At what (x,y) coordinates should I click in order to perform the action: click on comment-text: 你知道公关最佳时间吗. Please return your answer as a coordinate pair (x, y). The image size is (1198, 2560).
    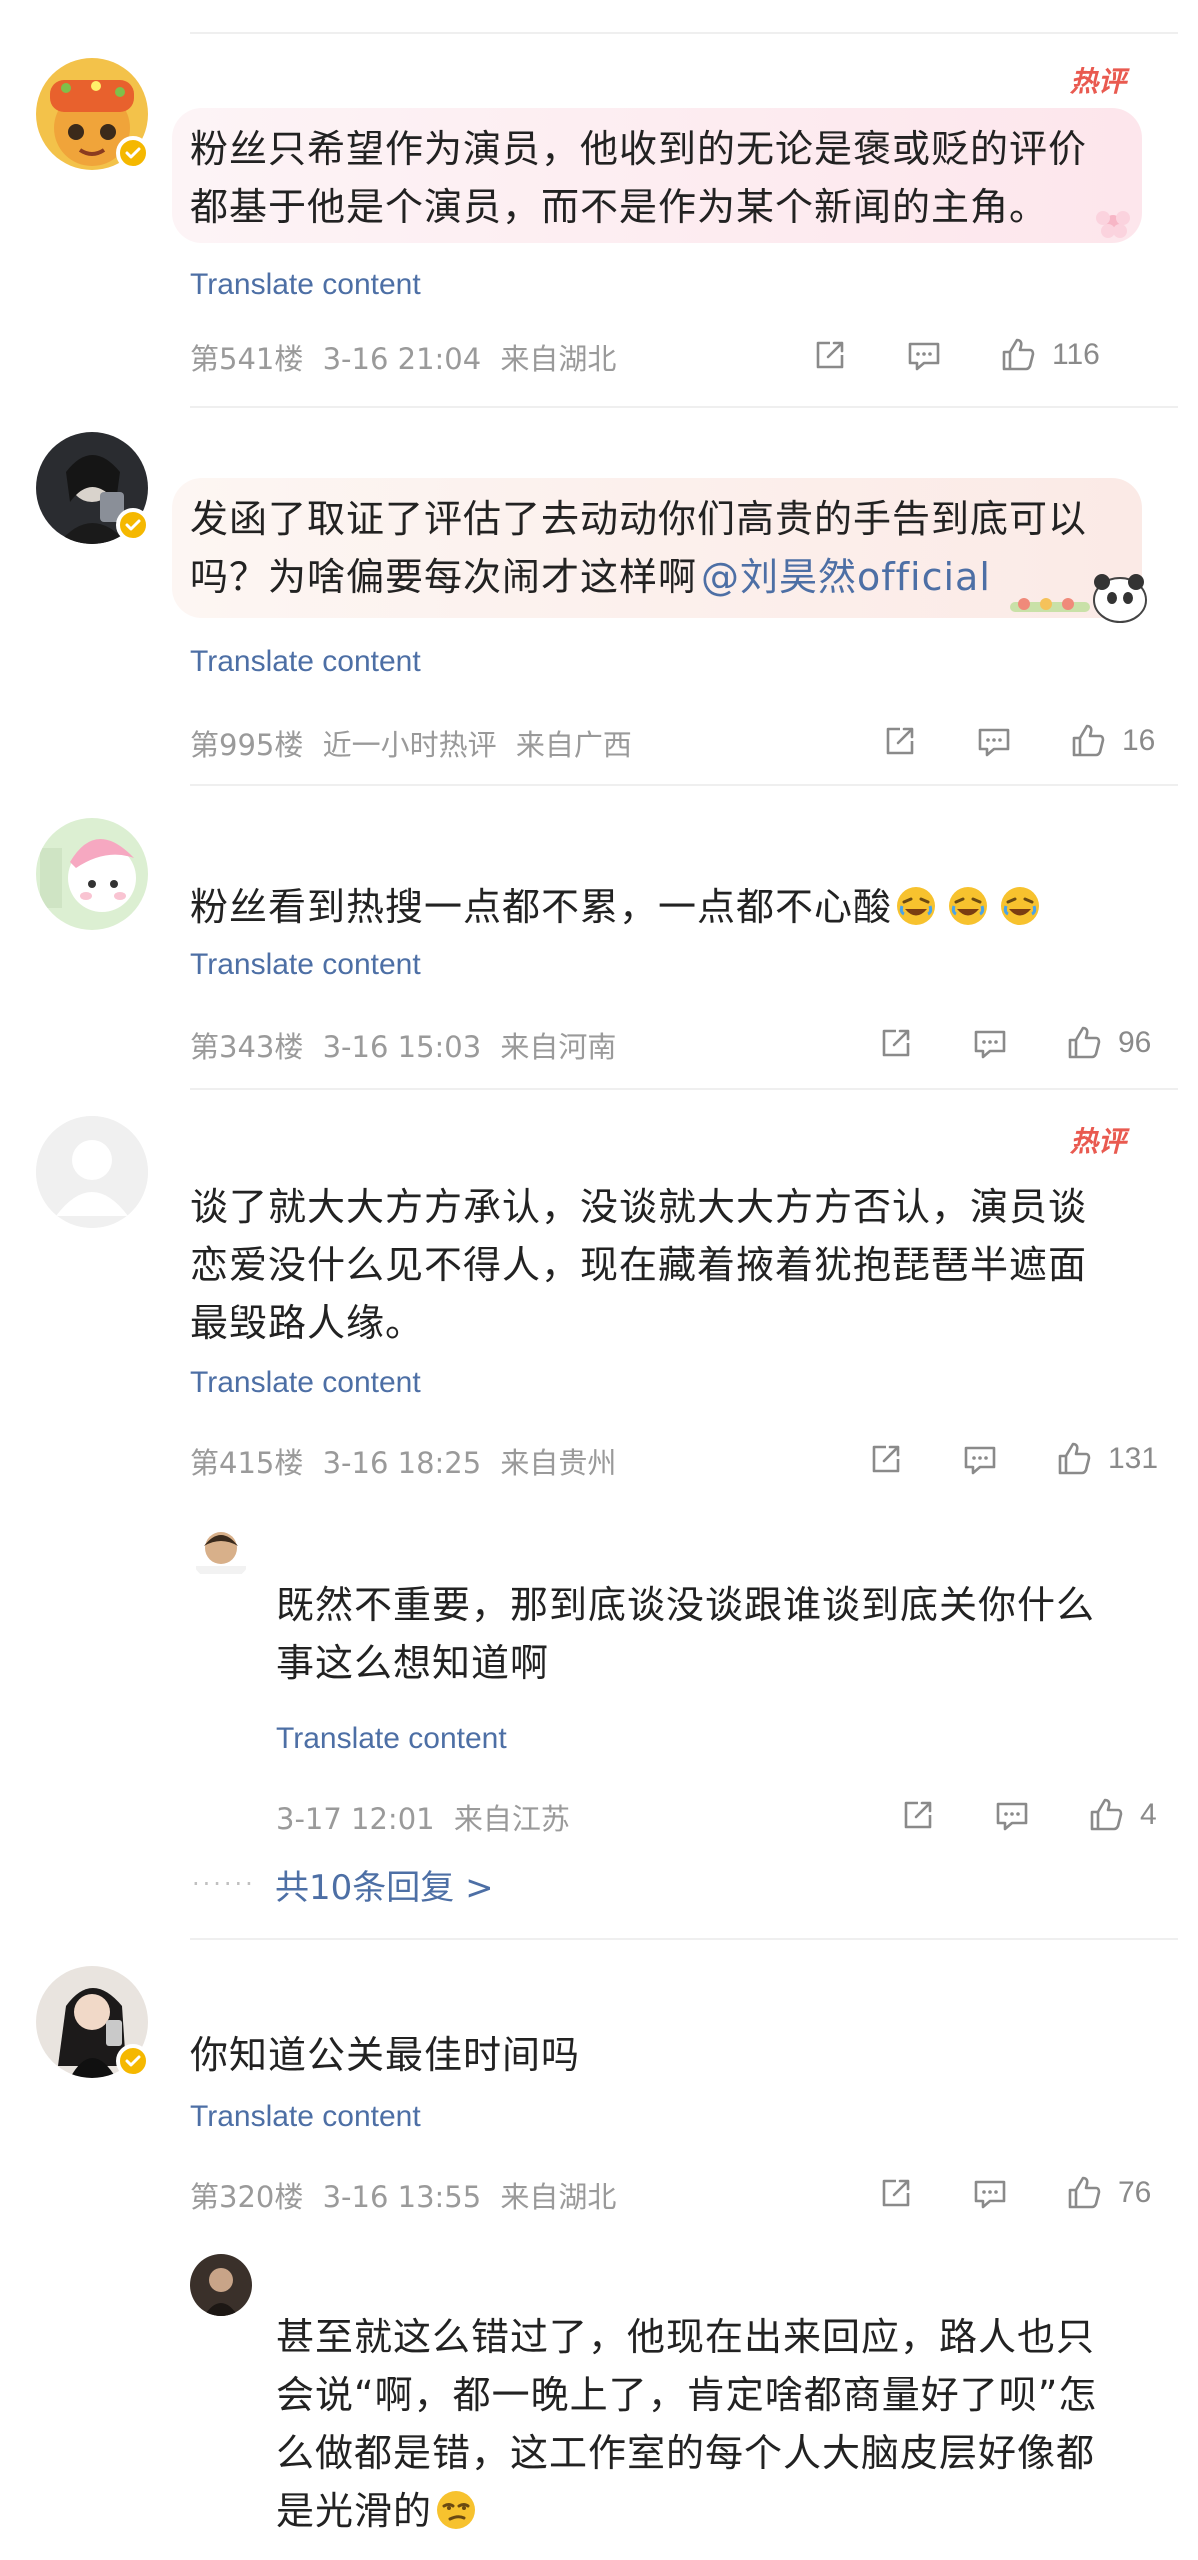
    Looking at the image, I should click on (385, 2055).